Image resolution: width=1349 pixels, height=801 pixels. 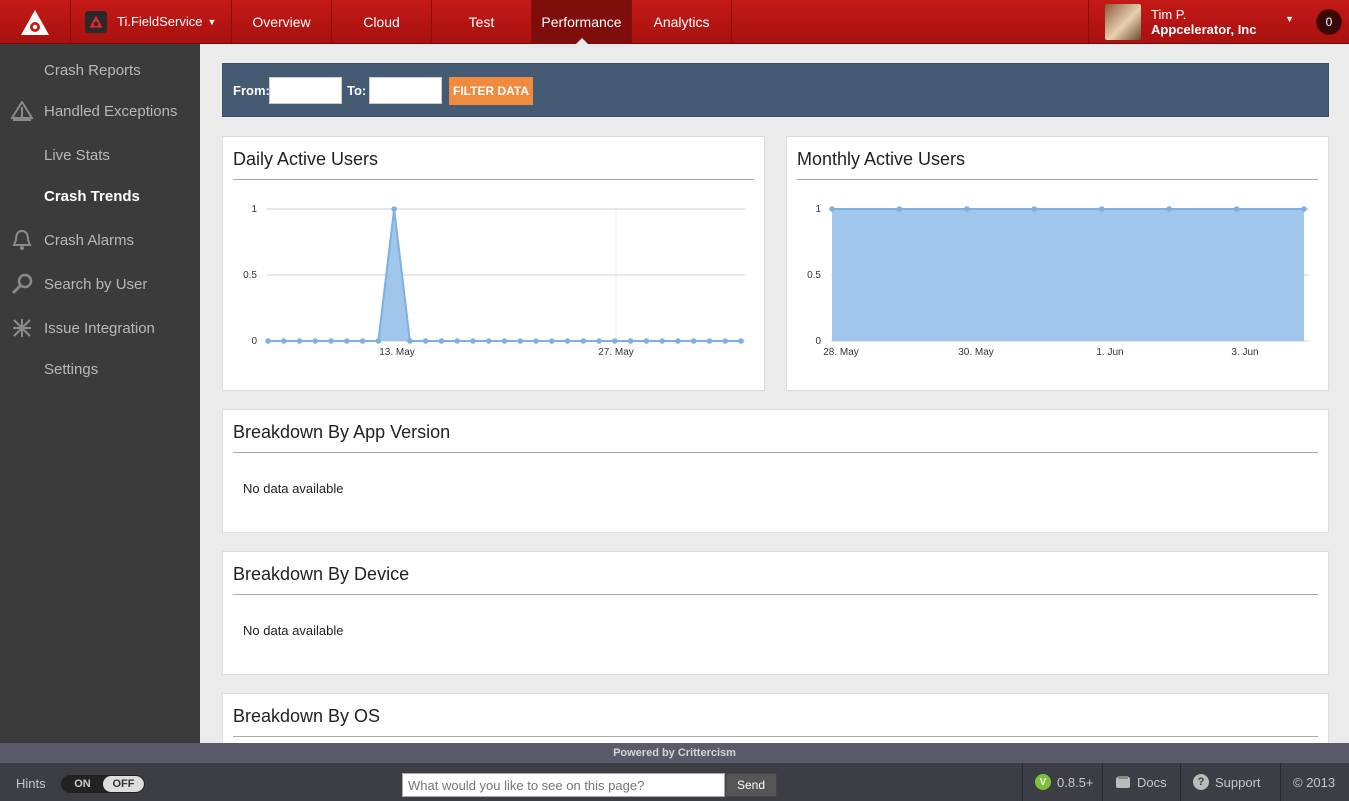 What do you see at coordinates (100, 369) in the screenshot?
I see `sidebar-item-settings: Settings` at bounding box center [100, 369].